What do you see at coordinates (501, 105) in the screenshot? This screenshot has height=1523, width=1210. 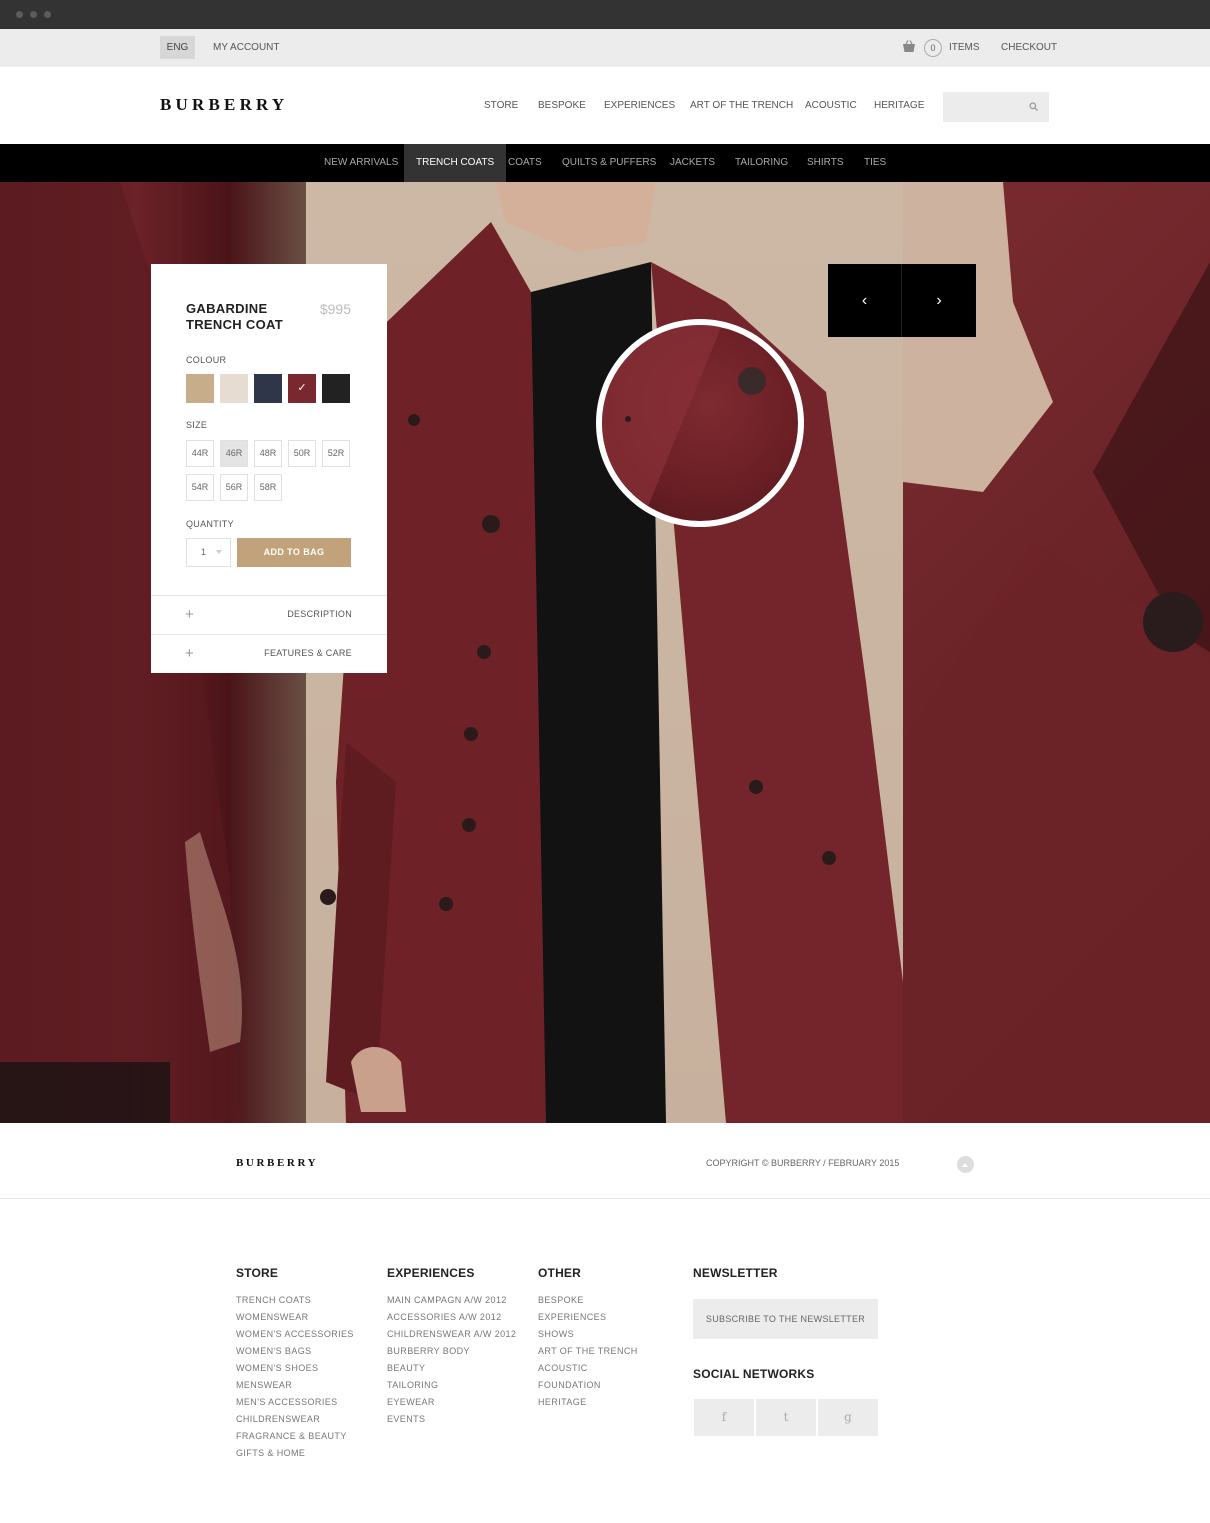 I see `nav-store: STORE` at bounding box center [501, 105].